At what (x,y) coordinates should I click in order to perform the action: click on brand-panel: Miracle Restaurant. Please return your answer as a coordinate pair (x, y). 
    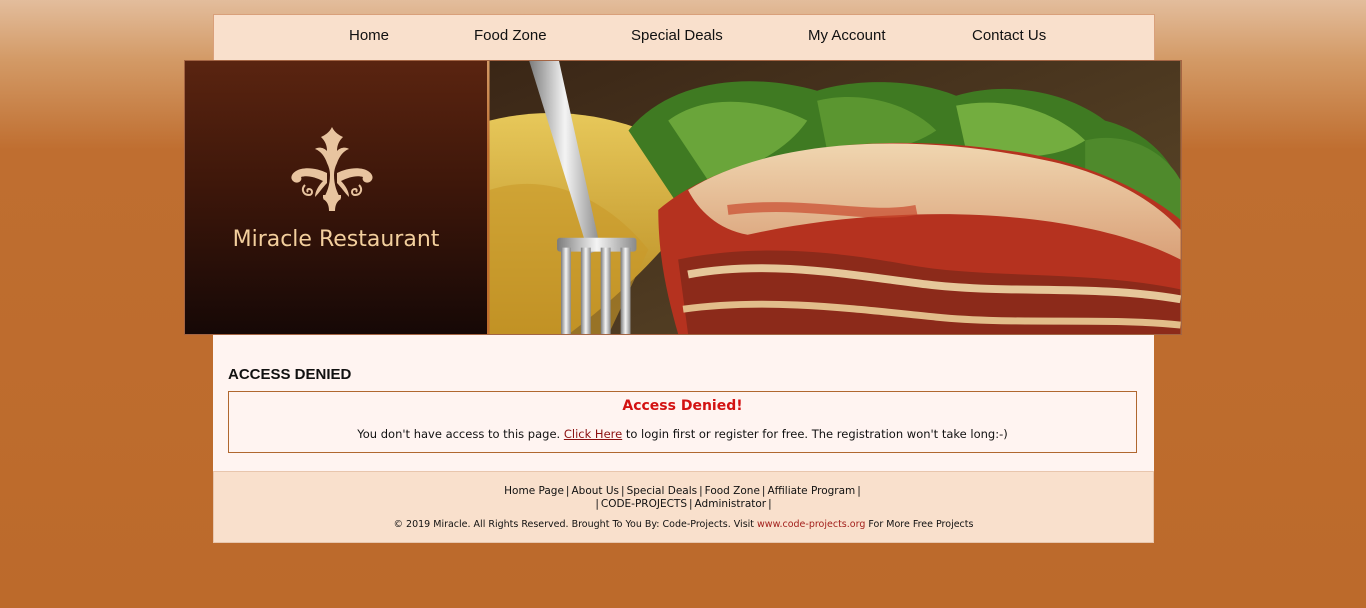
    Looking at the image, I should click on (336, 197).